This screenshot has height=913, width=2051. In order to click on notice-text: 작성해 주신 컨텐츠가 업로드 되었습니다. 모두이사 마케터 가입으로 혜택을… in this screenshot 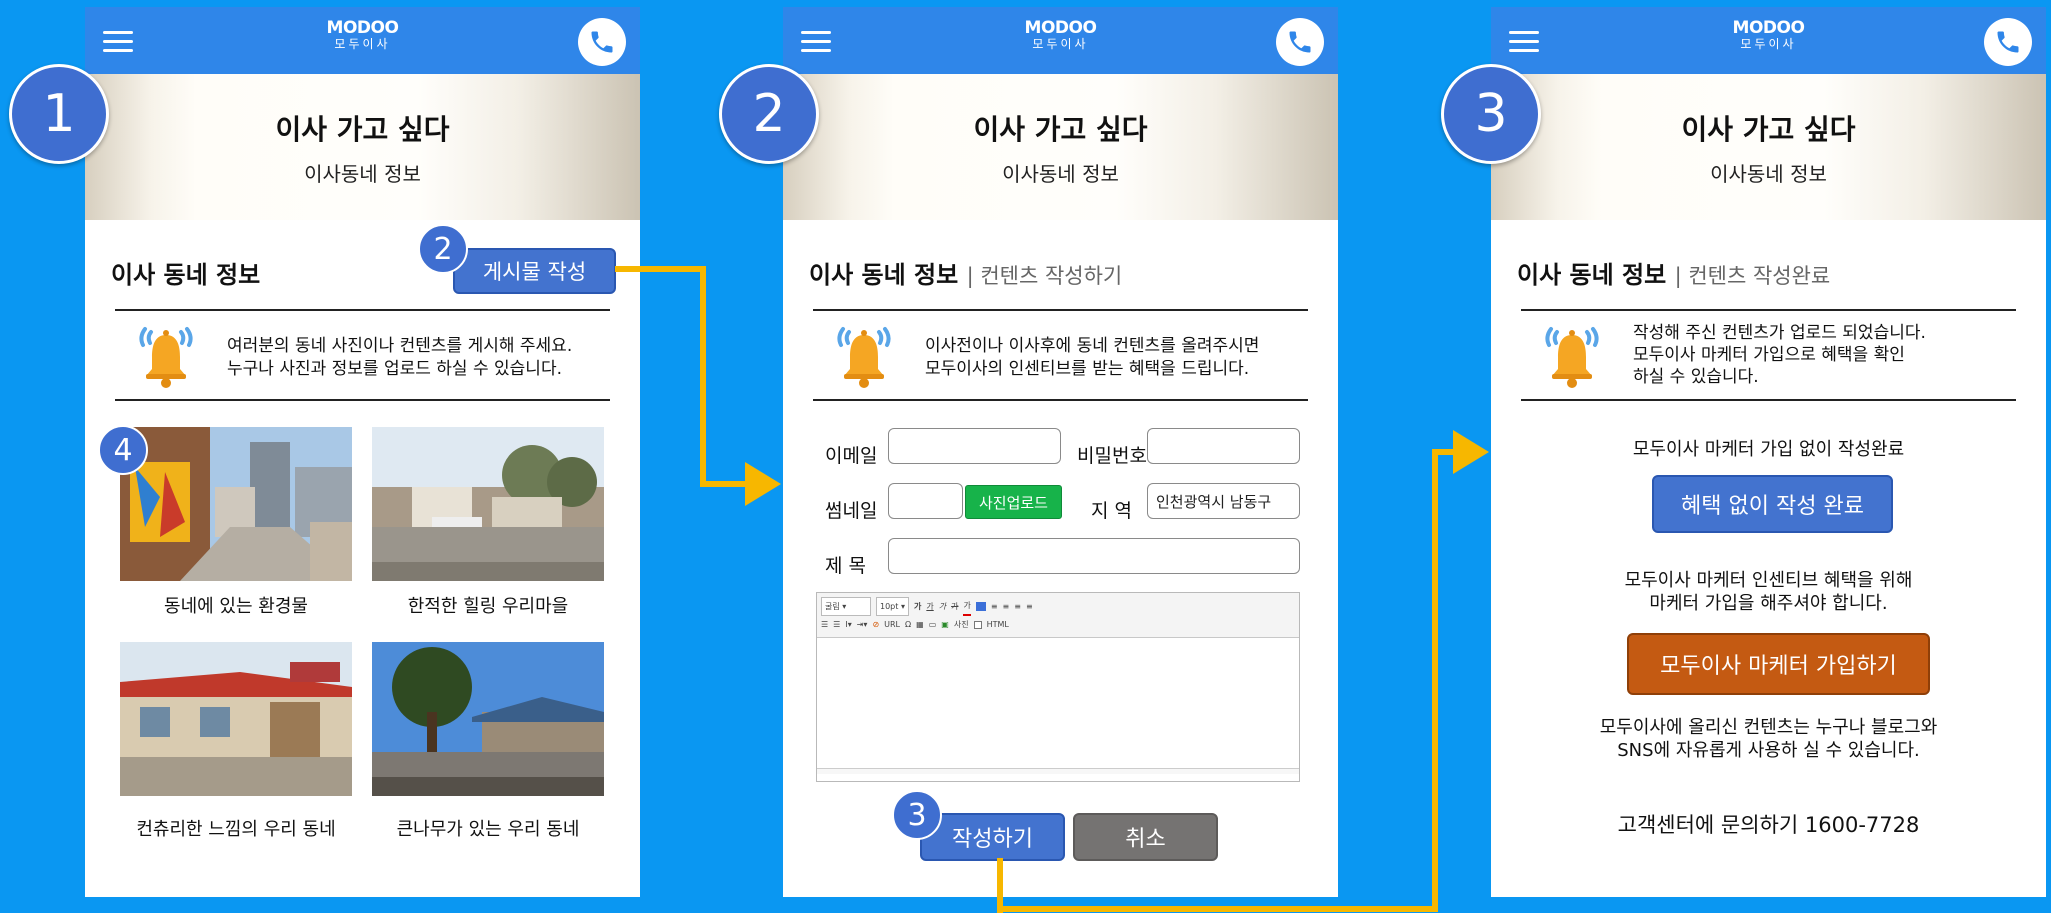, I will do `click(1779, 355)`.